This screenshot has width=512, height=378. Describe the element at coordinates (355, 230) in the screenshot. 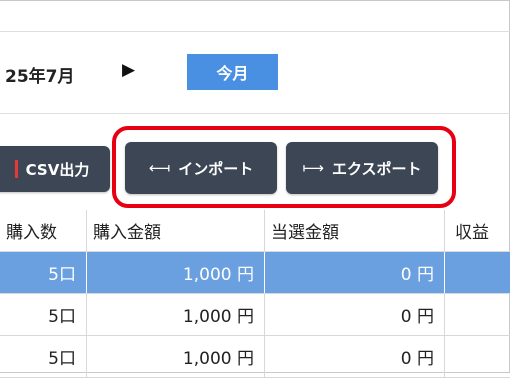

I see `column-header-winnings: 当選金額` at that location.